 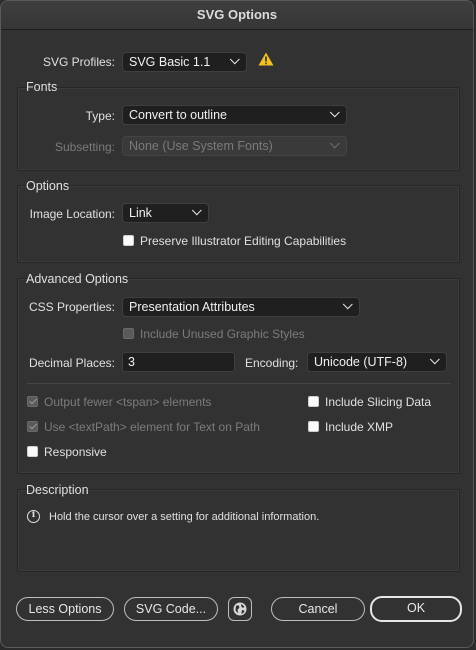 I want to click on globe-button, so click(x=240, y=609).